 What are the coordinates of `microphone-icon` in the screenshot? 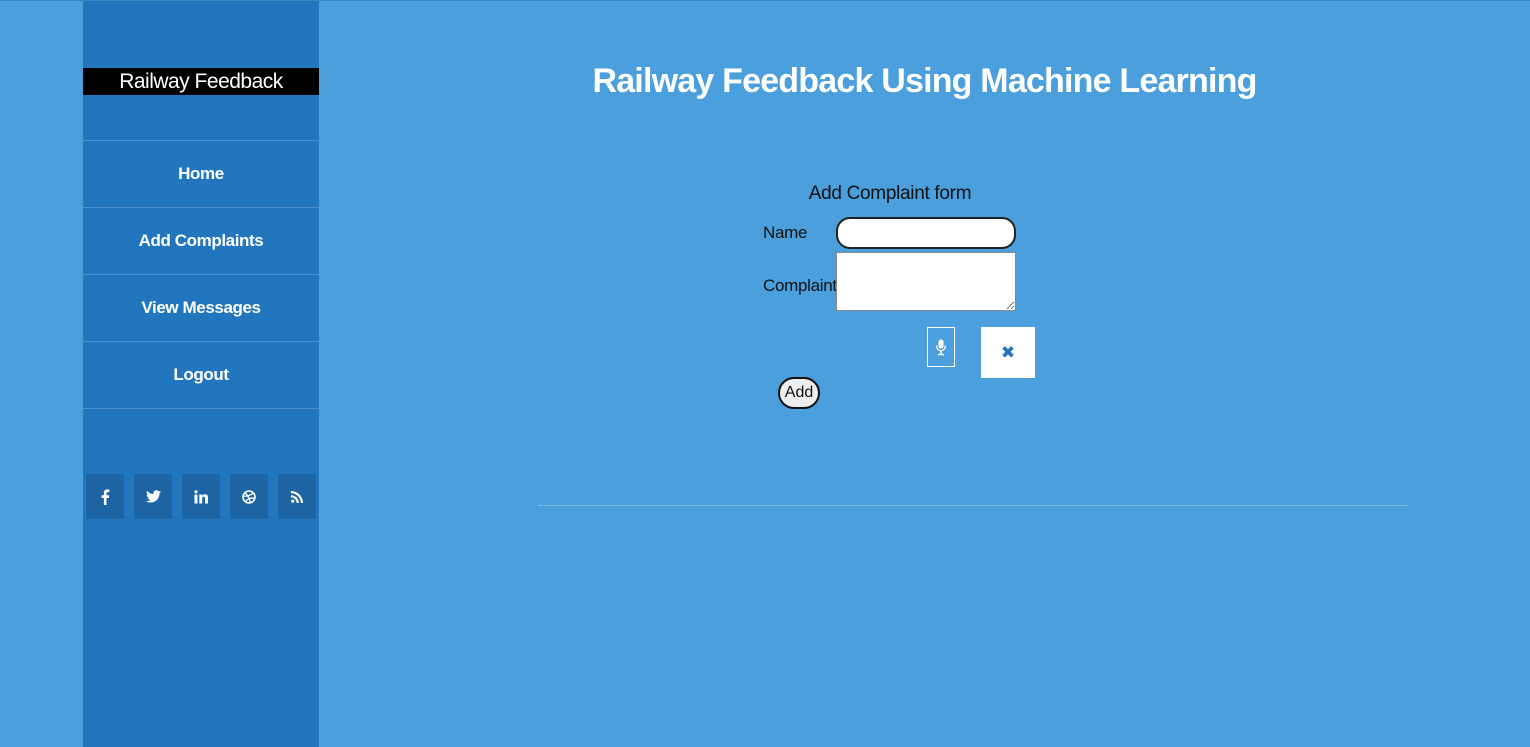 It's located at (941, 347).